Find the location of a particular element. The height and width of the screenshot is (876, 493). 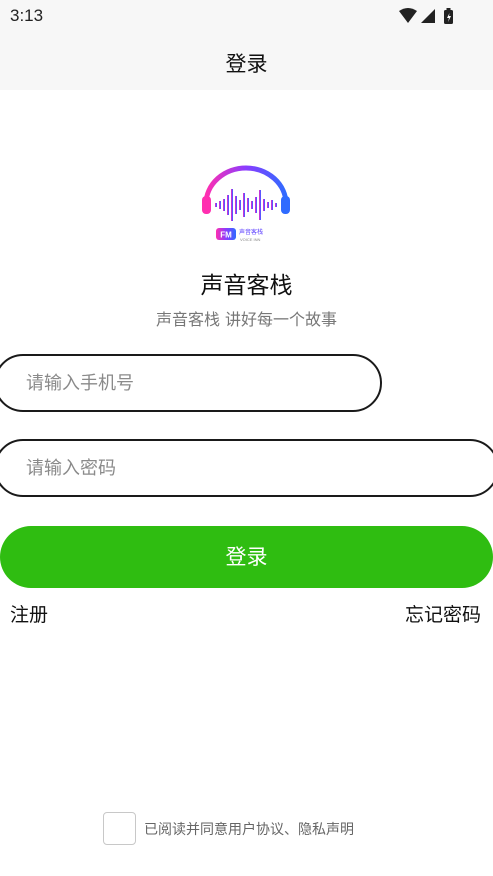

app-logo: FM 声音客栈 VOICE INN is located at coordinates (246, 203).